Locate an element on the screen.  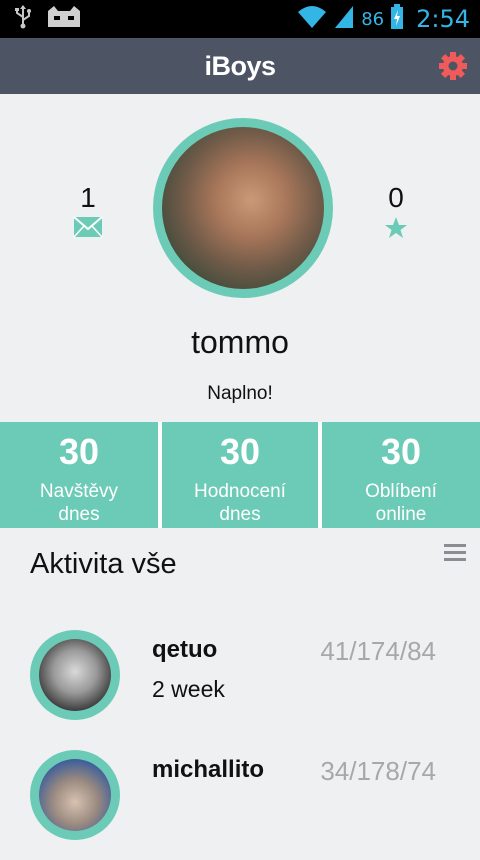
status-bar: 86 2:54 is located at coordinates (240, 19).